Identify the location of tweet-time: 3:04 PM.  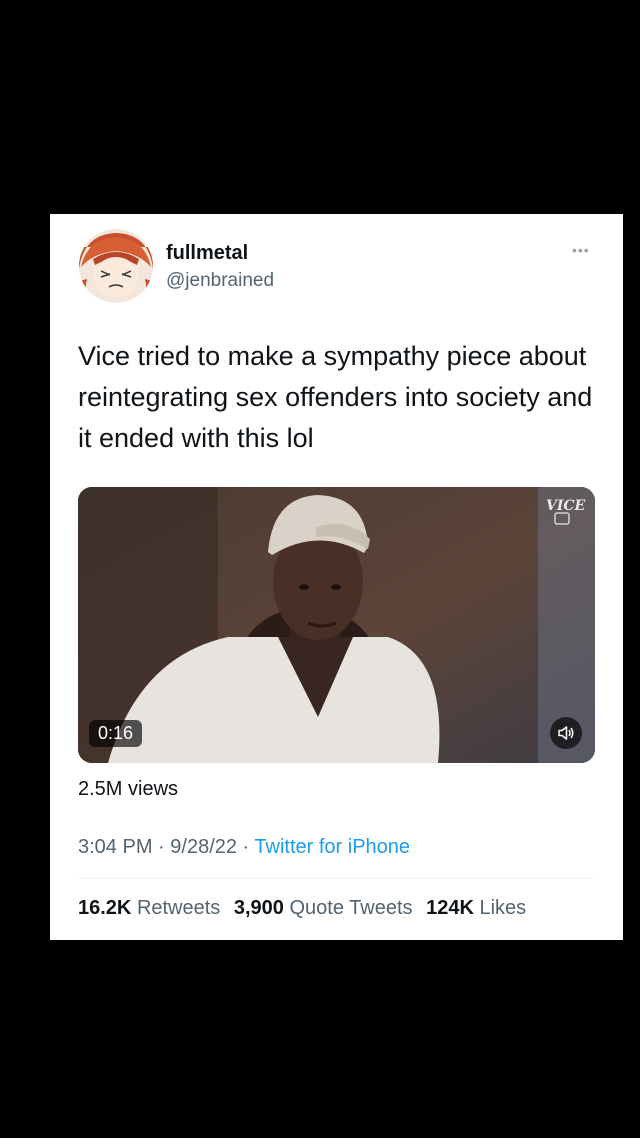
(115, 847).